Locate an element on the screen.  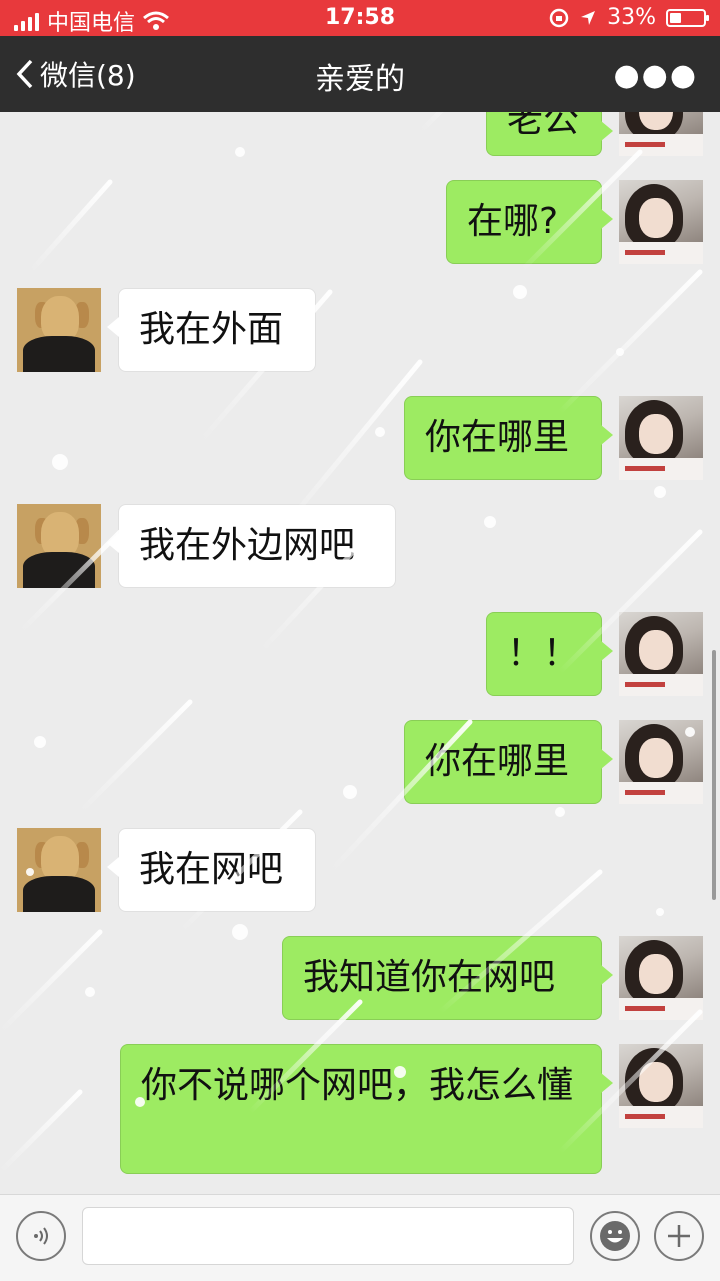
message-text: 在哪? is located at coordinates (513, 221).